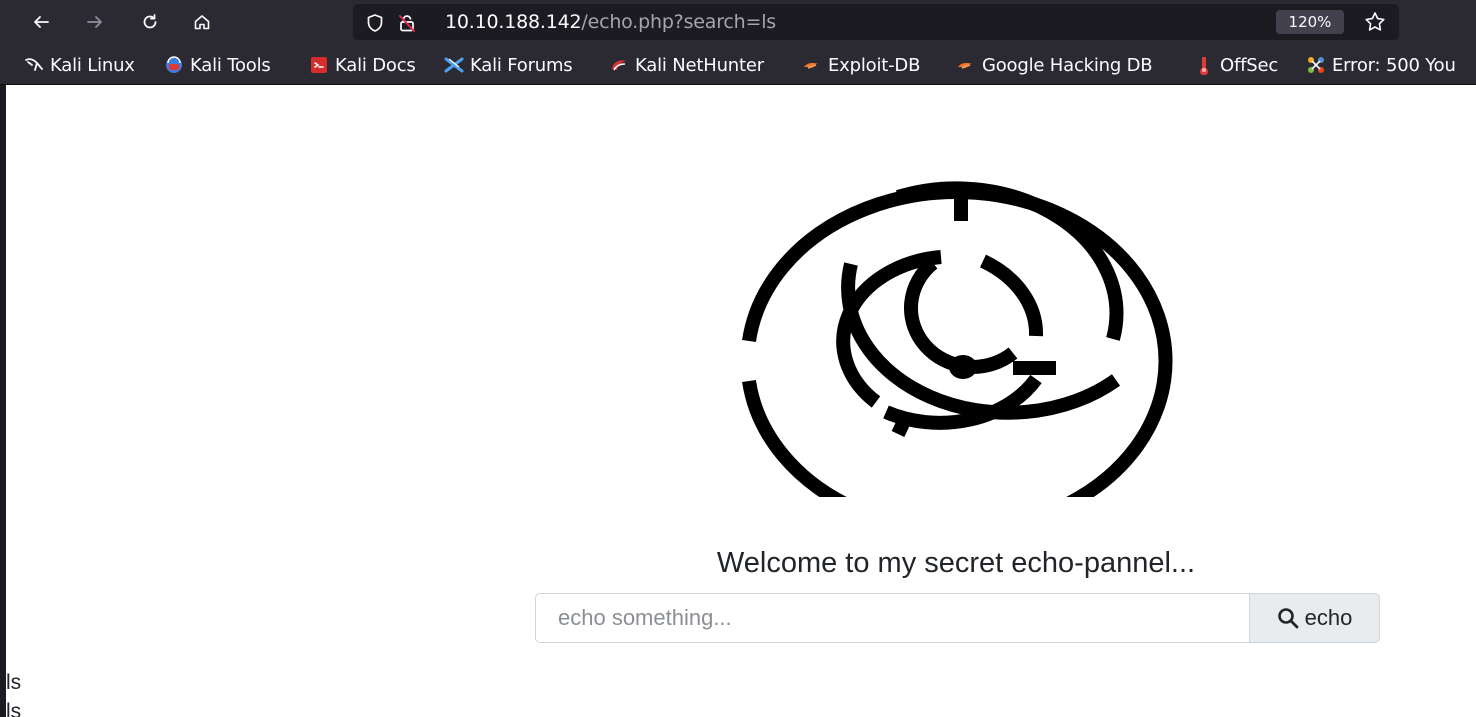  I want to click on bookmark-kali-nethunter: Kali NetHunter, so click(686, 65).